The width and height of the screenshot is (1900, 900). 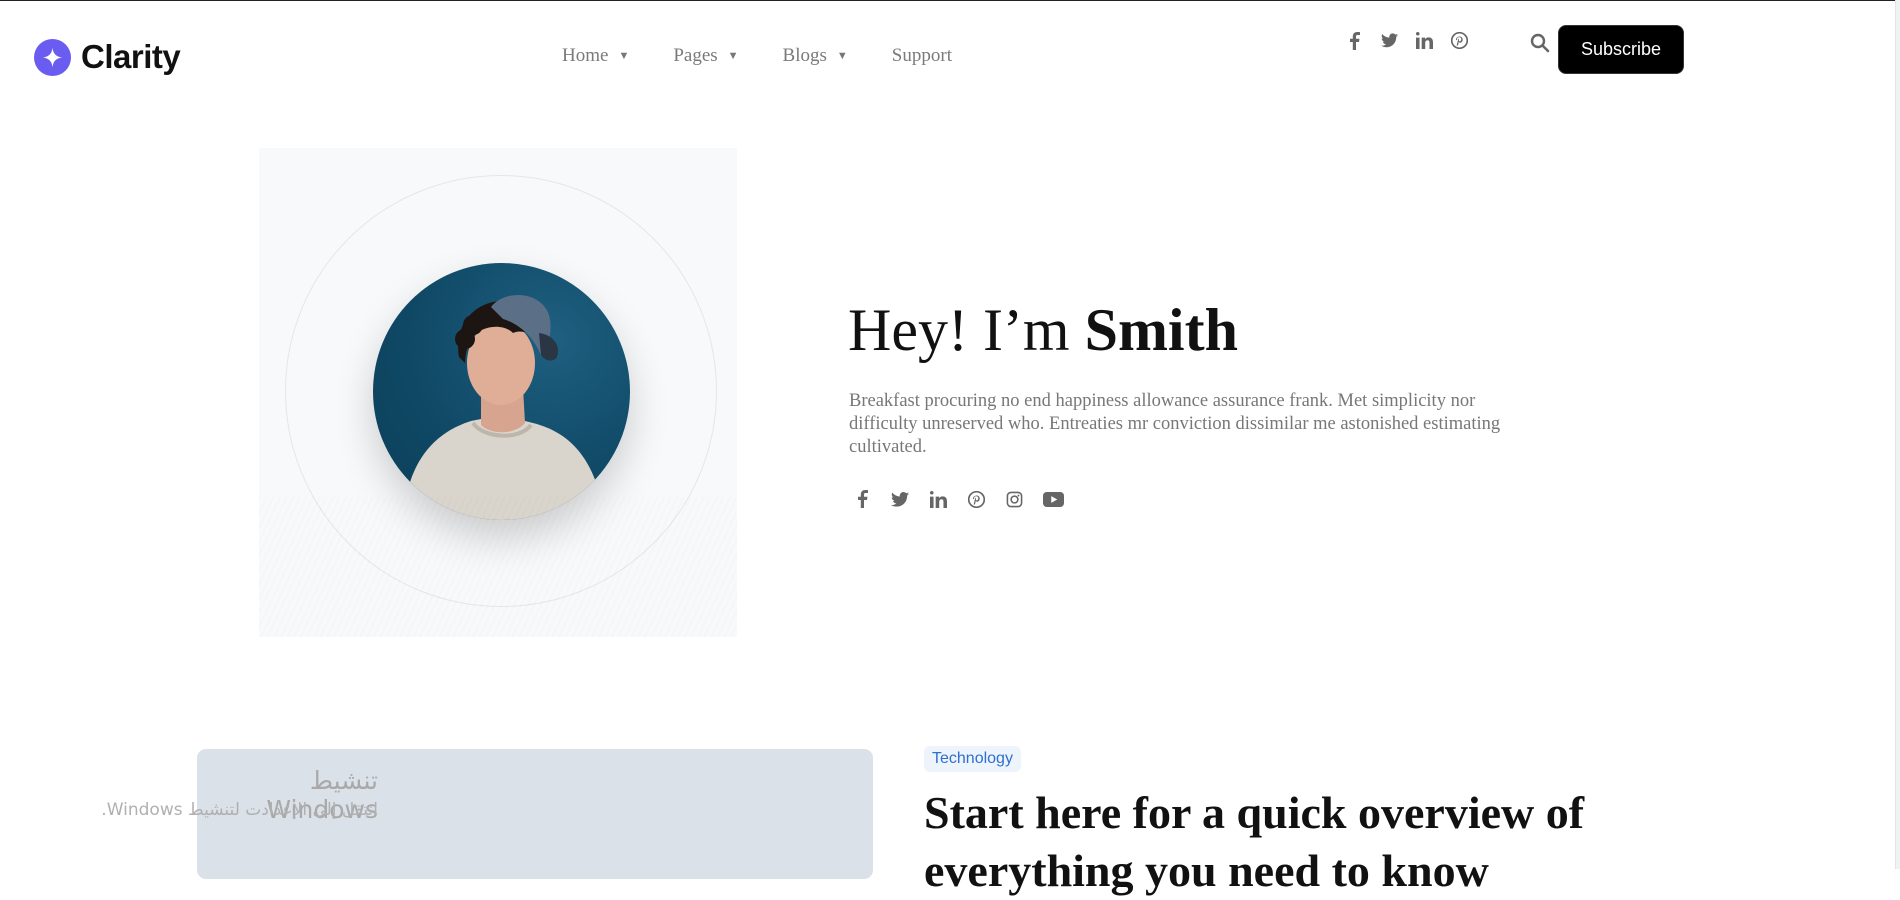 I want to click on logo: Clarity, so click(x=107, y=57).